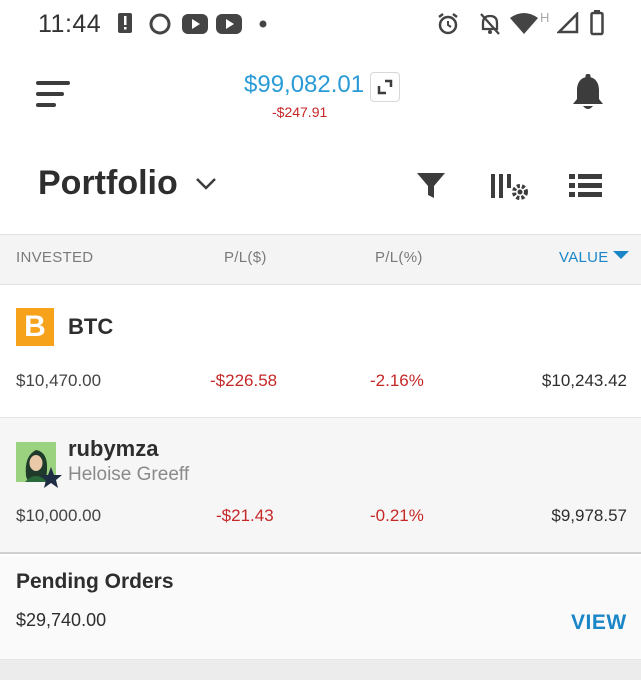 This screenshot has height=680, width=641. What do you see at coordinates (568, 23) in the screenshot?
I see `signal-icon` at bounding box center [568, 23].